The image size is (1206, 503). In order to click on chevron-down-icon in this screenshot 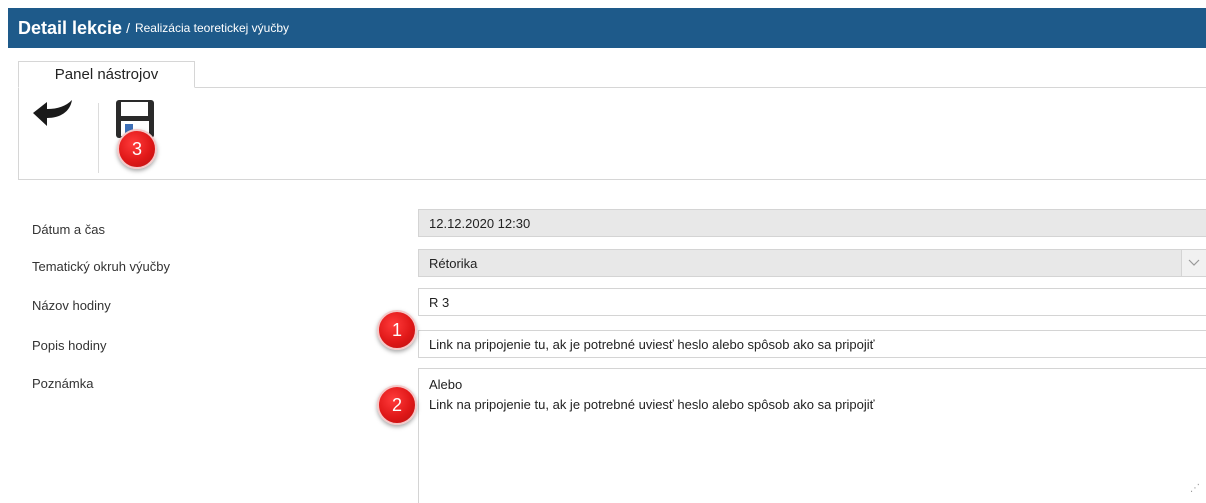, I will do `click(1193, 263)`.